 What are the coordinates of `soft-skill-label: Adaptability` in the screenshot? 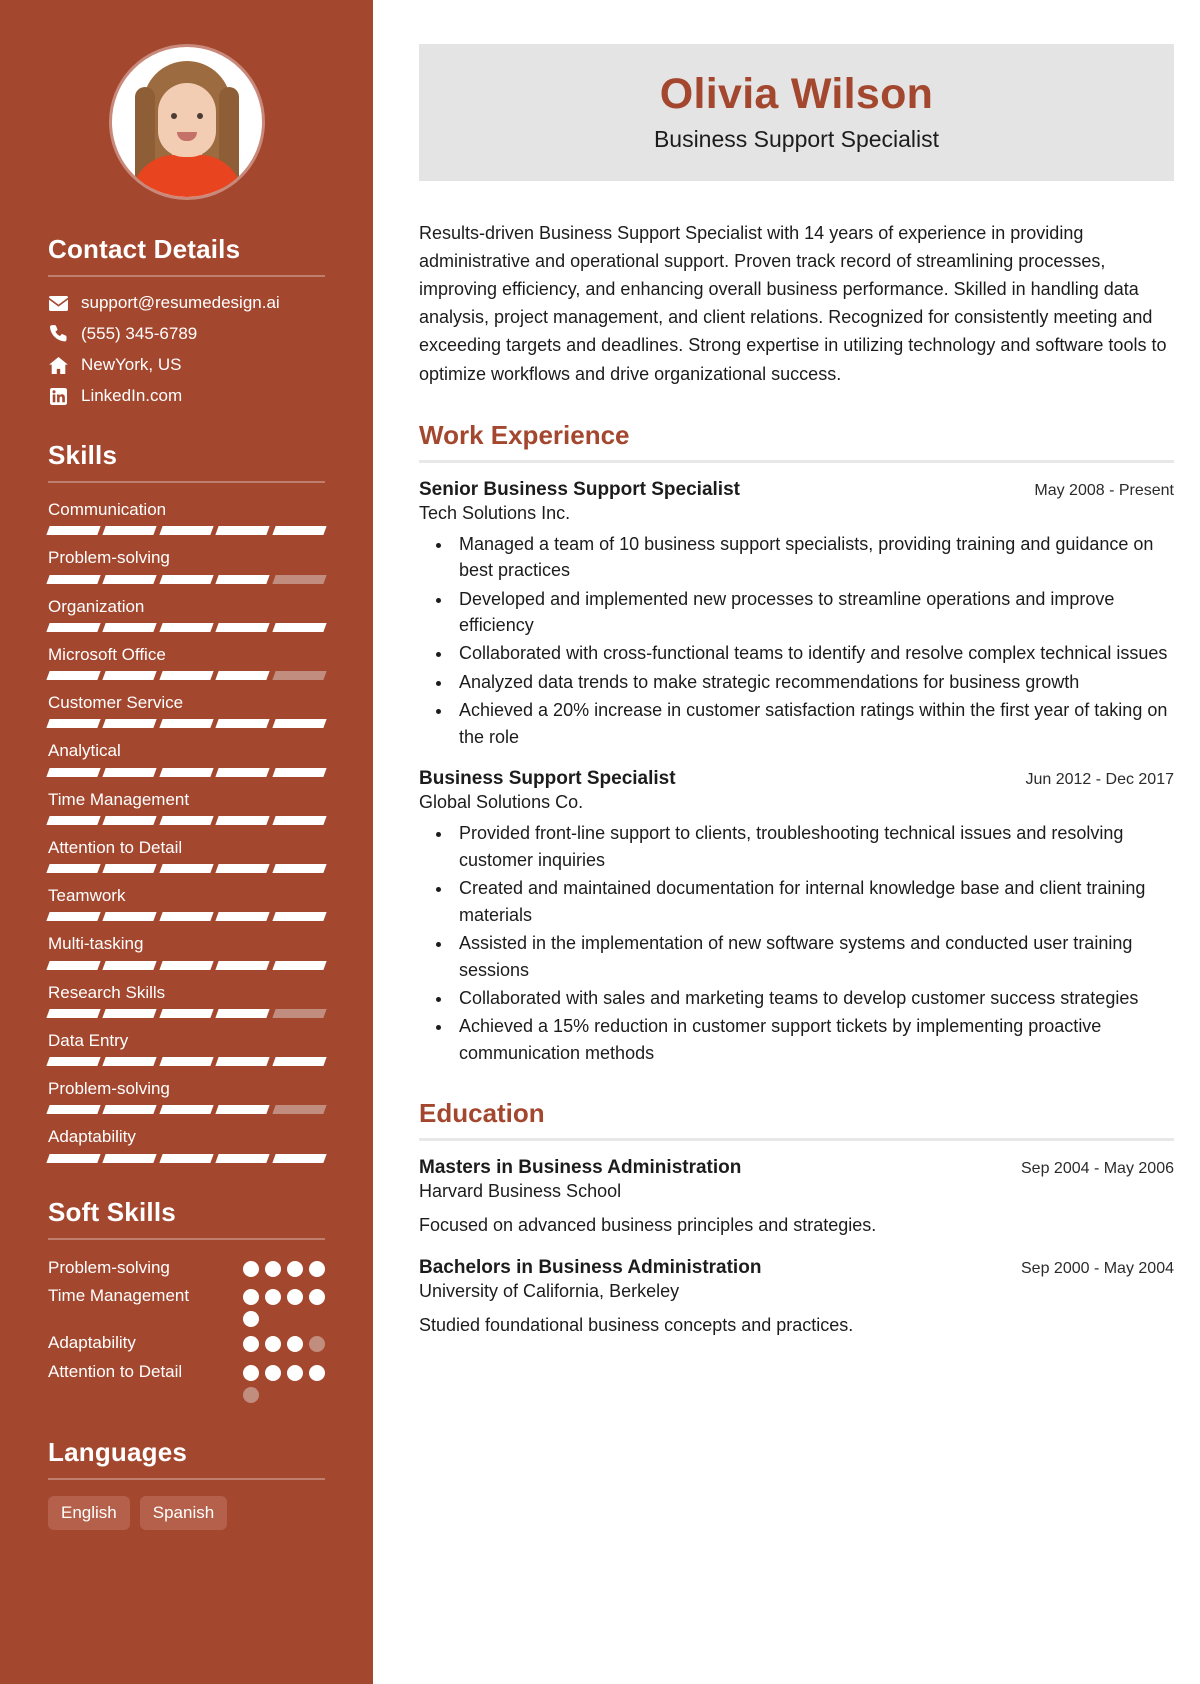 It's located at (92, 1343).